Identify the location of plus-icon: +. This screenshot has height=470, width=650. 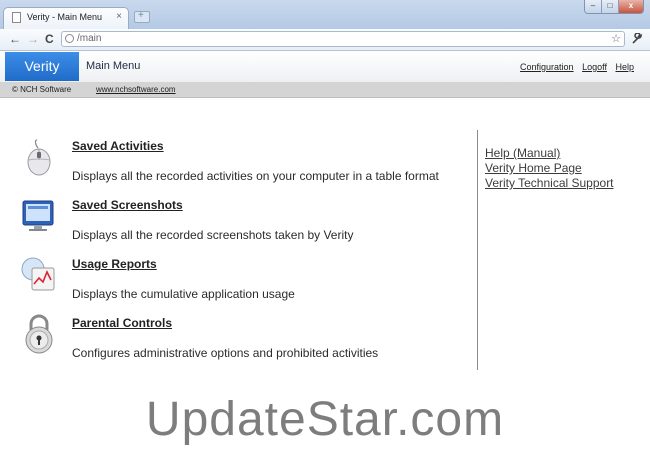
(141, 15).